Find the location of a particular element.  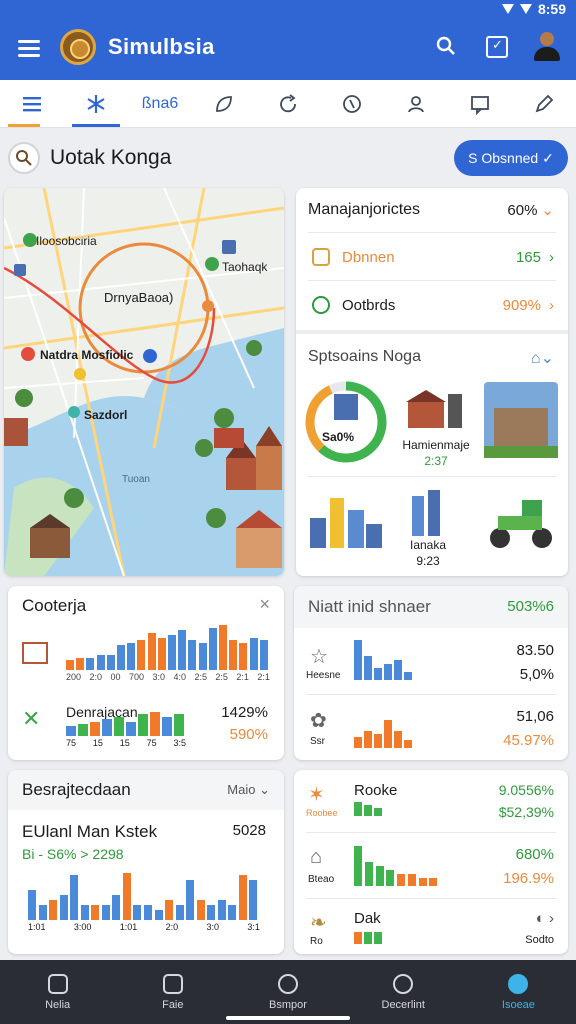

lock-icon: ⌂⌄ is located at coordinates (542, 358).